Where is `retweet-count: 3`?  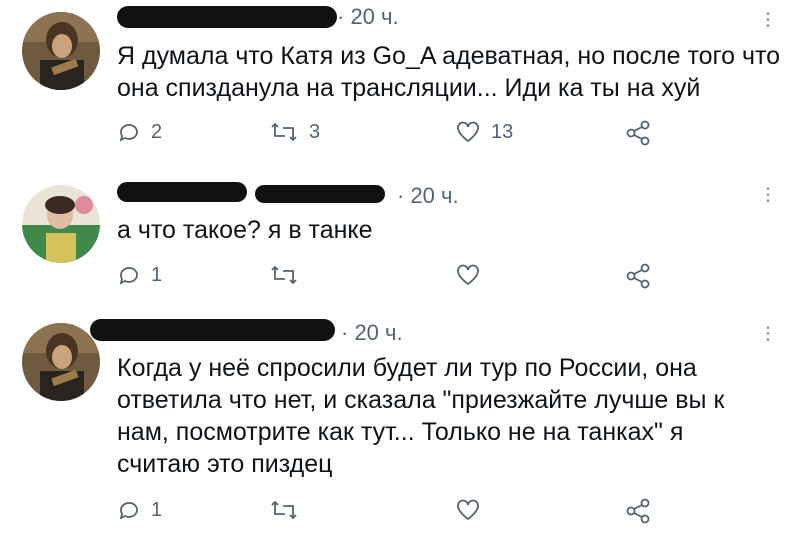 retweet-count: 3 is located at coordinates (315, 131).